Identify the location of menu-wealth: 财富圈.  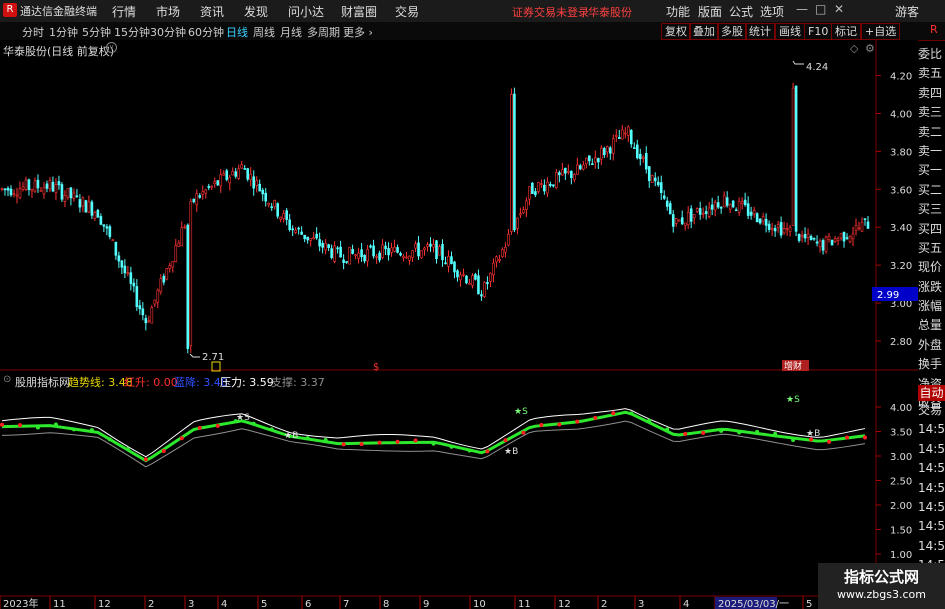
(359, 11).